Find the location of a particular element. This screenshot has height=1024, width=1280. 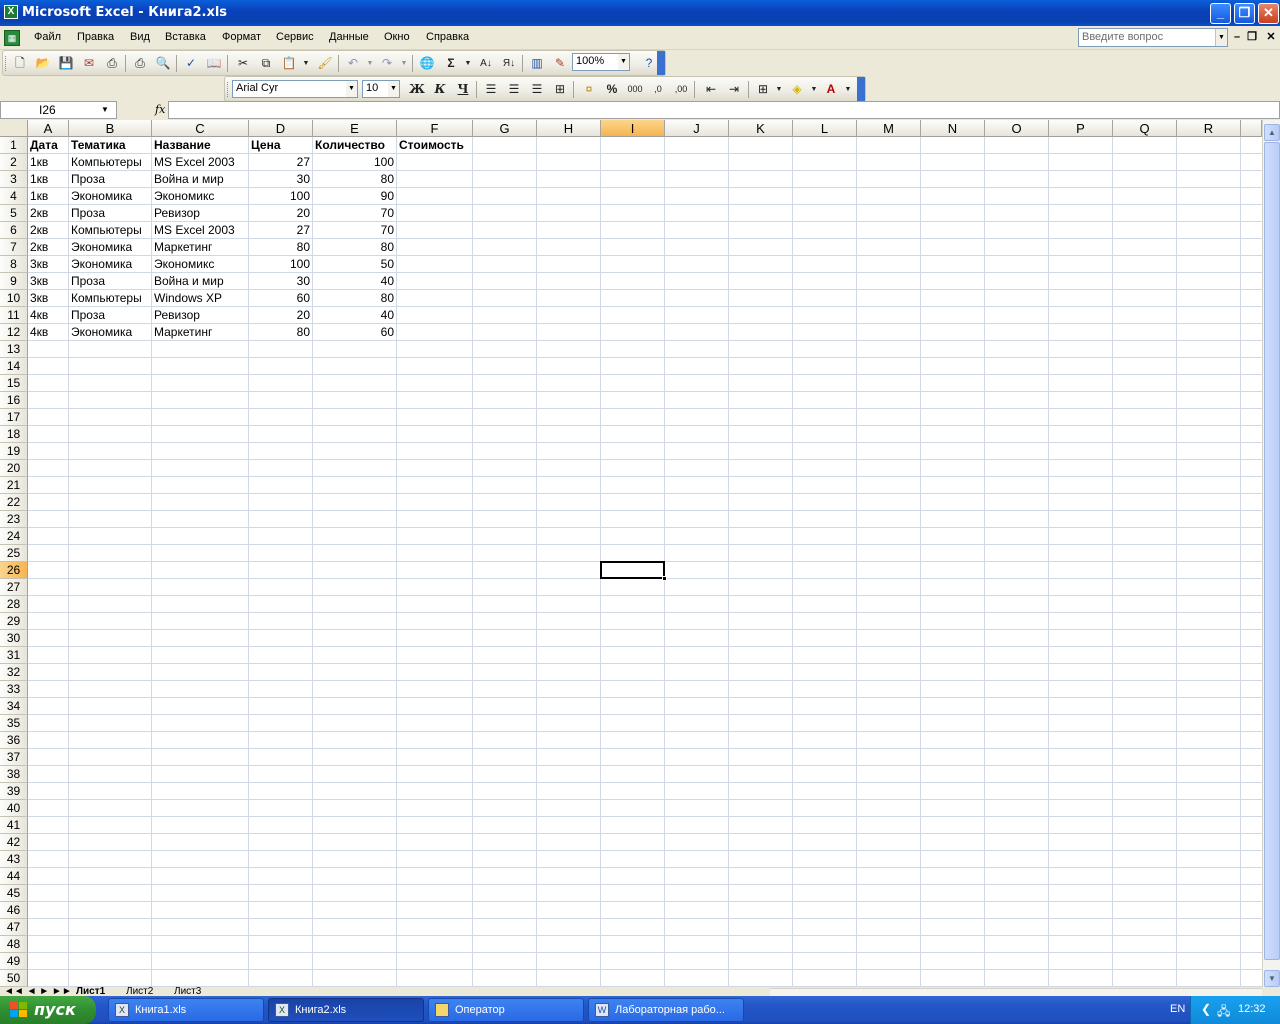

new-icon: 🗋 is located at coordinates (20, 63).